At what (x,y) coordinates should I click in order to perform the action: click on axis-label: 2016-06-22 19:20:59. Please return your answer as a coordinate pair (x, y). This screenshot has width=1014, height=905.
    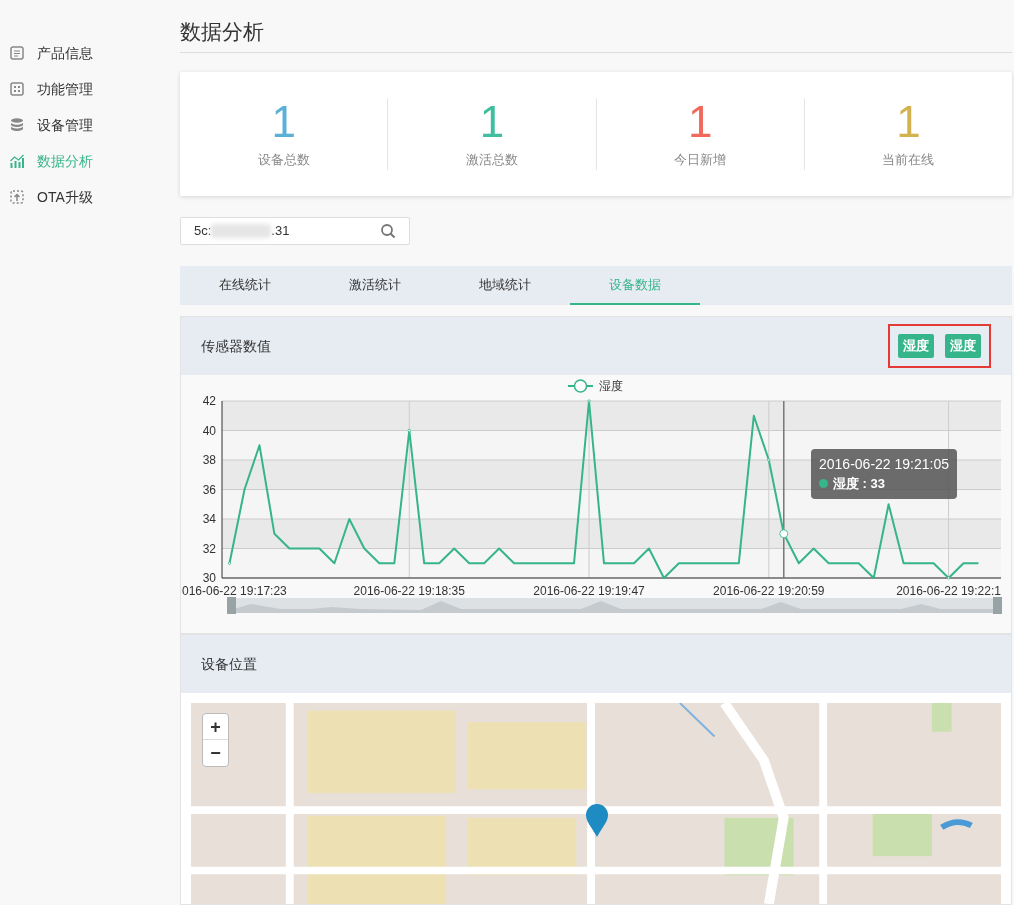
    Looking at the image, I should click on (769, 591).